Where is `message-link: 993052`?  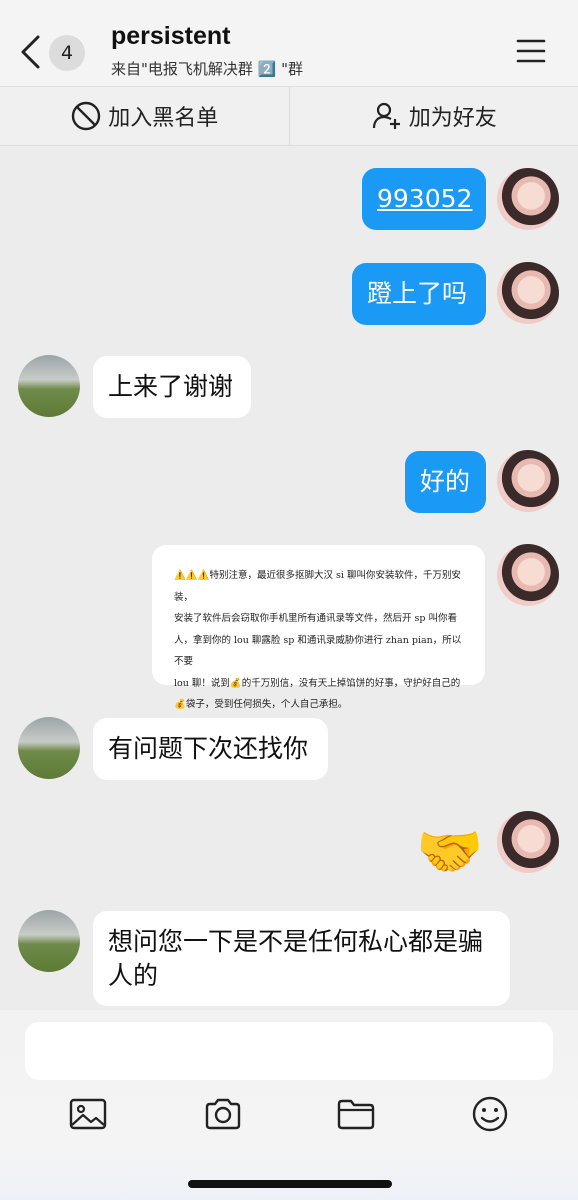
message-link: 993052 is located at coordinates (424, 198).